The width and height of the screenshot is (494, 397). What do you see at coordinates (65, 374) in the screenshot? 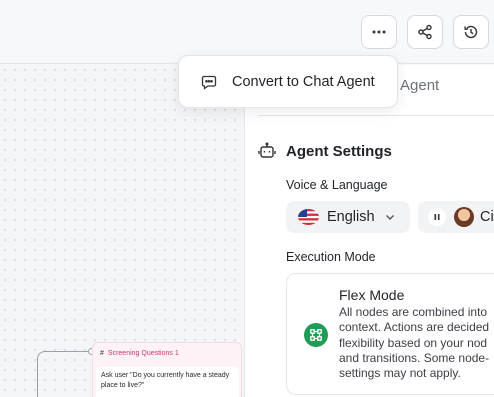
I see `node-connection-edge` at bounding box center [65, 374].